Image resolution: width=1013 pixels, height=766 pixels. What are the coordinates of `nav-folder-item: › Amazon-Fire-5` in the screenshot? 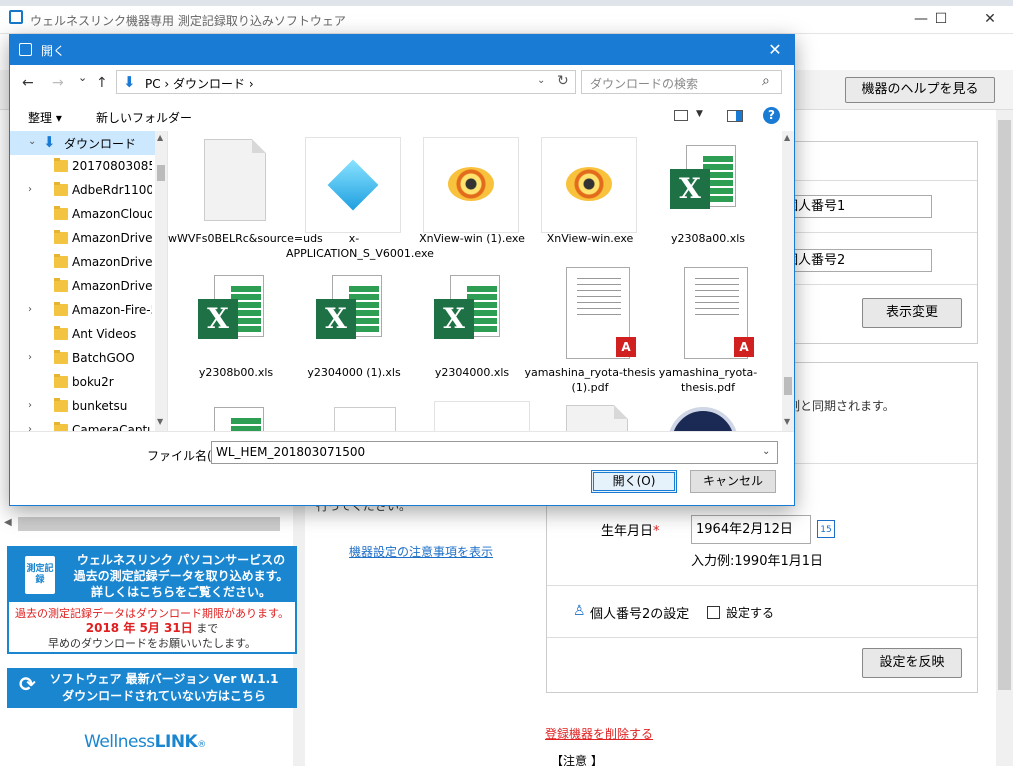 It's located at (82, 311).